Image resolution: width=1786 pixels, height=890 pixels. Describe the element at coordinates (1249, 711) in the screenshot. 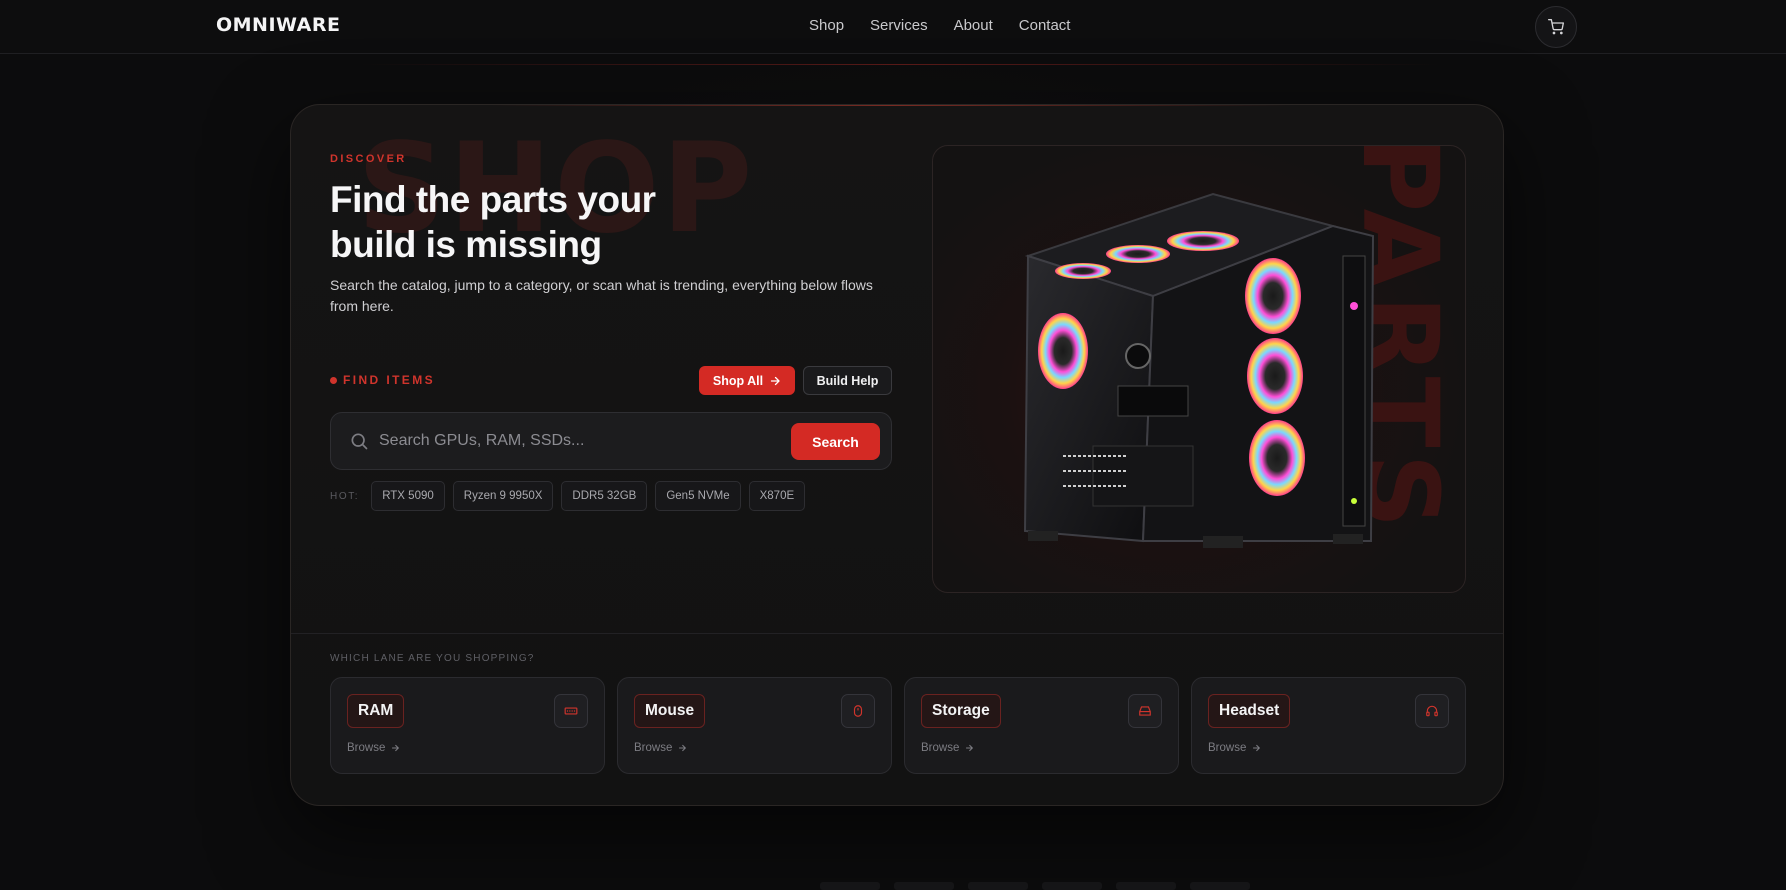

I see `lane-title: Headset` at that location.